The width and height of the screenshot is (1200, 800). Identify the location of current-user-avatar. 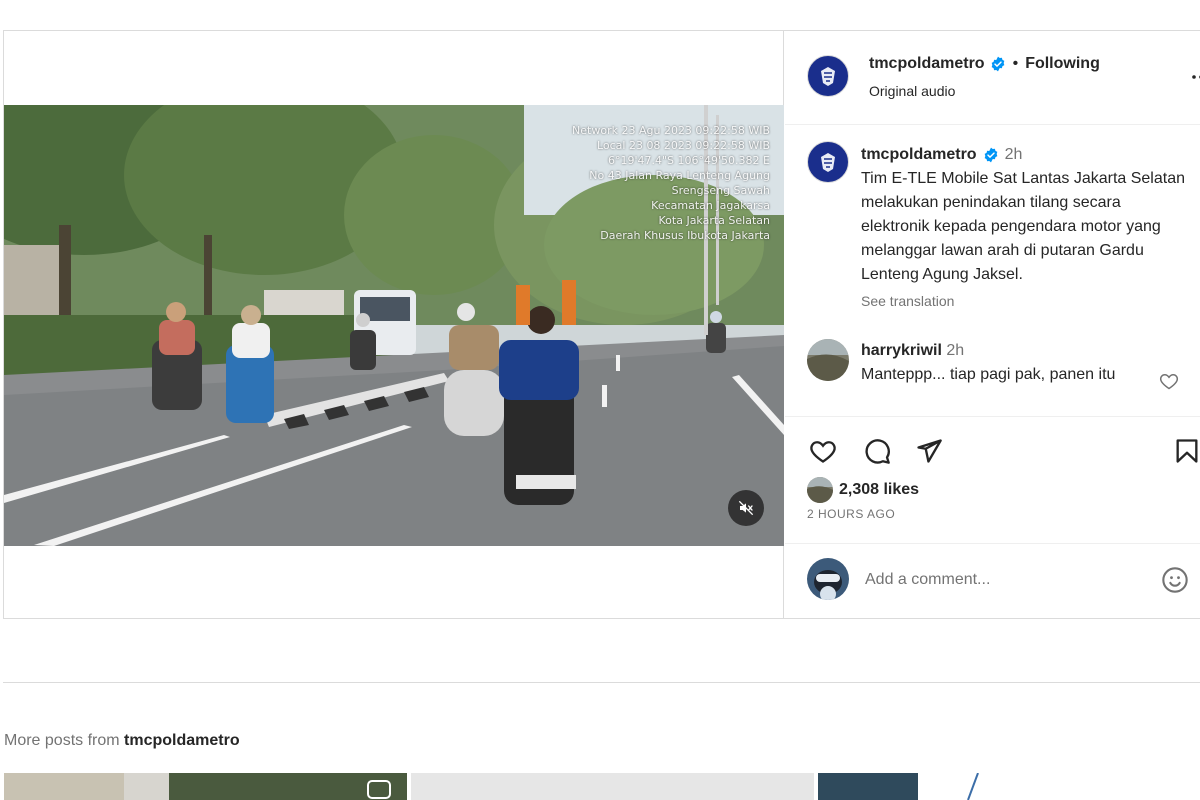
(828, 579).